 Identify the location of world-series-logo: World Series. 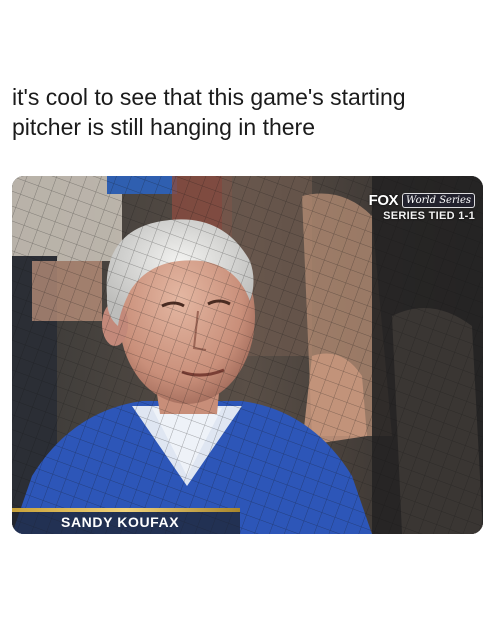
(438, 200).